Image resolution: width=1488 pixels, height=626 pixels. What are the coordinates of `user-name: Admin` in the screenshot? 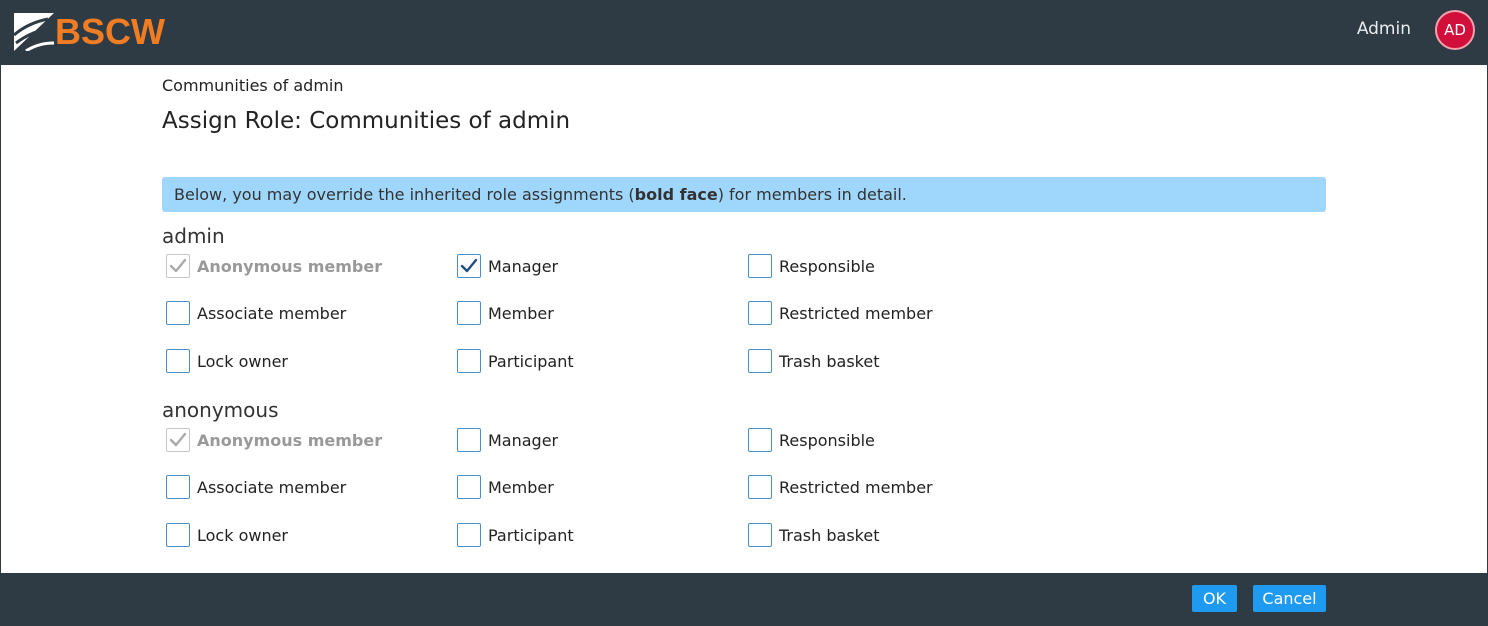 It's located at (1384, 29).